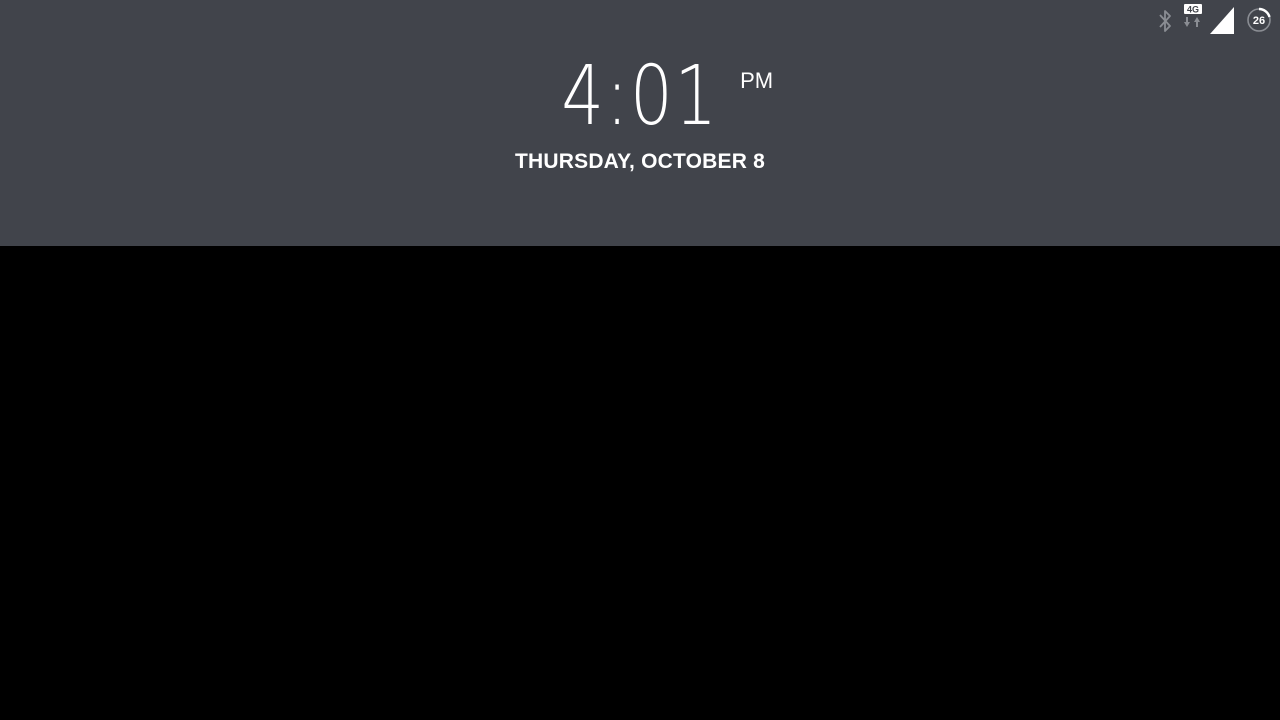 Image resolution: width=1280 pixels, height=720 pixels. Describe the element at coordinates (1165, 21) in the screenshot. I see `bluetooth-icon` at that location.